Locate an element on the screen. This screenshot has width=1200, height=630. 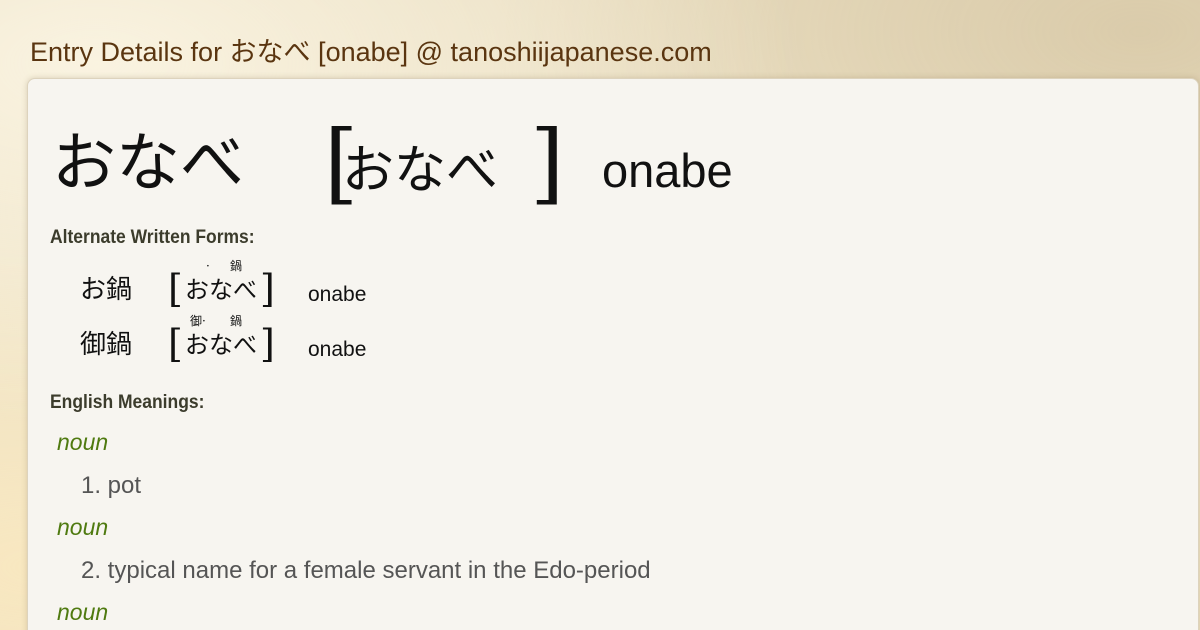
alternate-form-row: お鍋 [ · 鍋 おなべ ] onabe is located at coordinates (330, 284).